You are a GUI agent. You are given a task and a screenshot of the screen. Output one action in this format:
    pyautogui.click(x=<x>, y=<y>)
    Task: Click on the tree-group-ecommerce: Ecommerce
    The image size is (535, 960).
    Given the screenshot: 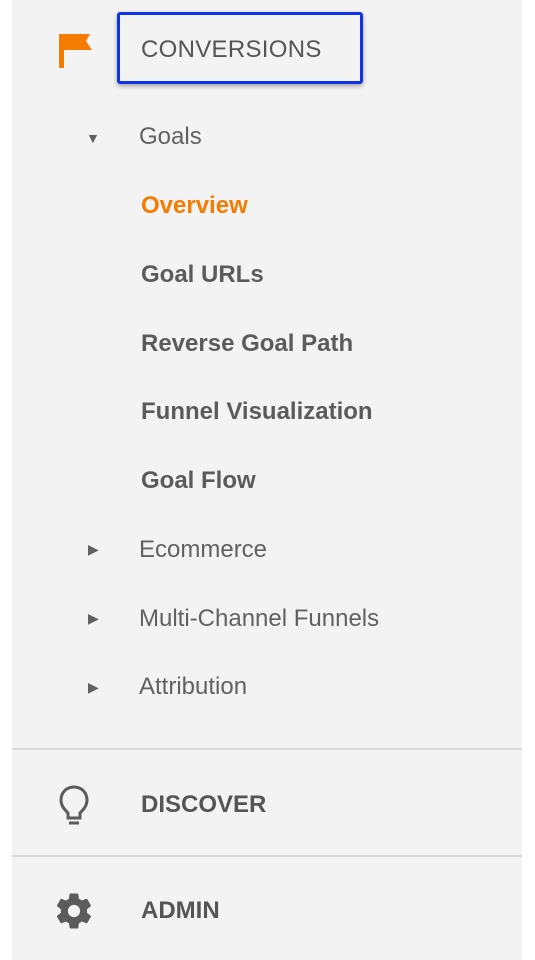 What is the action you would take?
    pyautogui.click(x=203, y=550)
    